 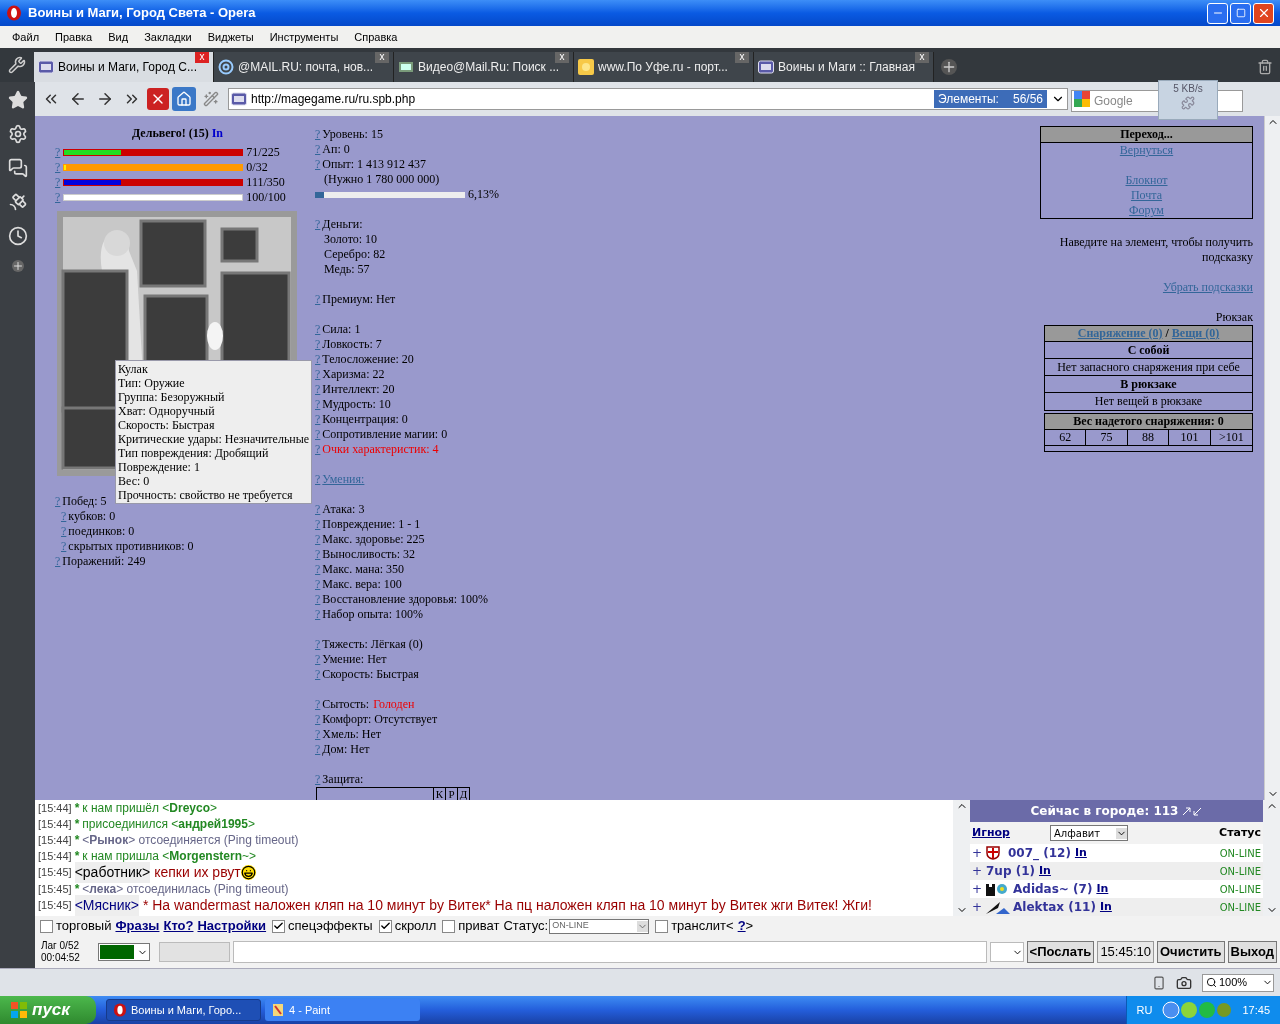 What do you see at coordinates (1217, 13) in the screenshot?
I see `minimize-button` at bounding box center [1217, 13].